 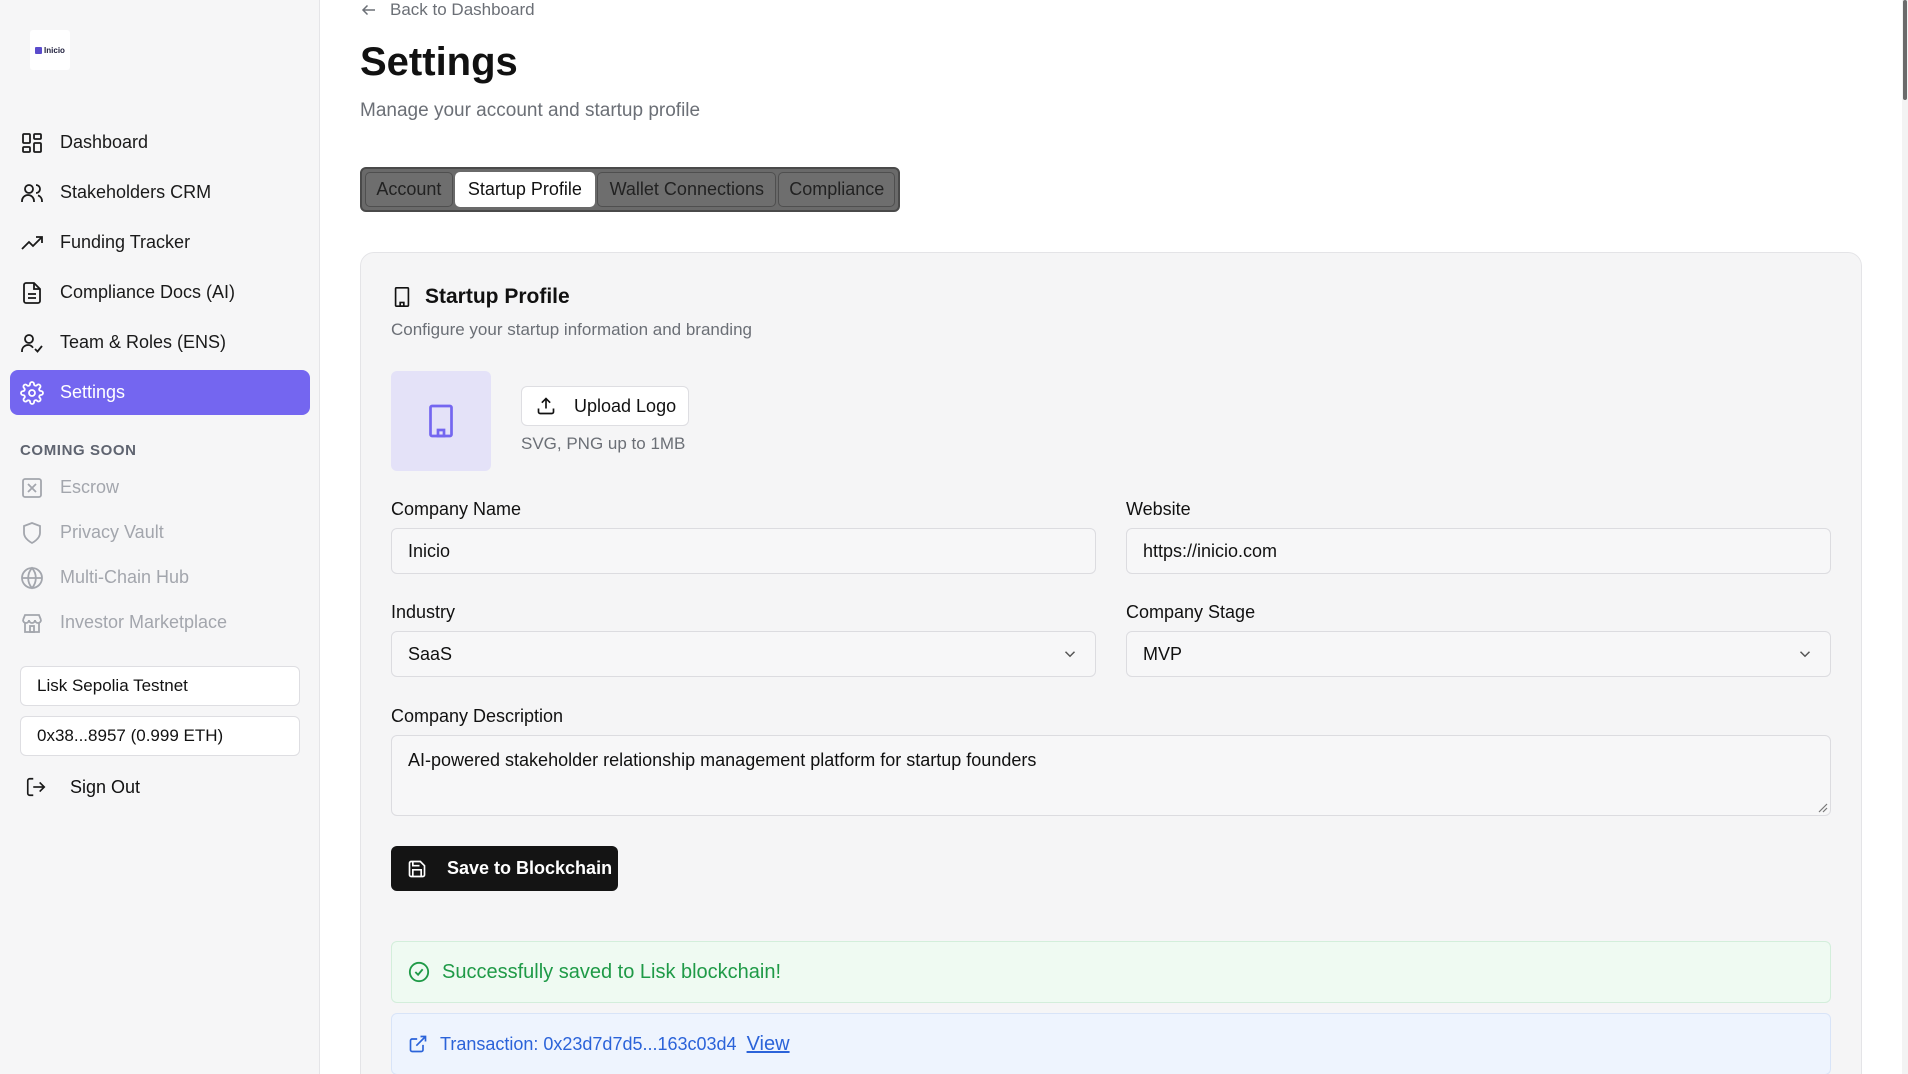 What do you see at coordinates (1905, 537) in the screenshot?
I see `page-scrollbar` at bounding box center [1905, 537].